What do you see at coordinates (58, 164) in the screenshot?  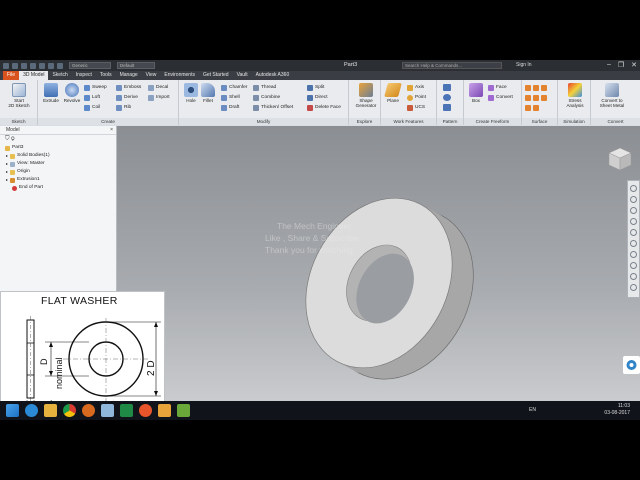 I see `tree-node-view-master: ▸ View: Master` at bounding box center [58, 164].